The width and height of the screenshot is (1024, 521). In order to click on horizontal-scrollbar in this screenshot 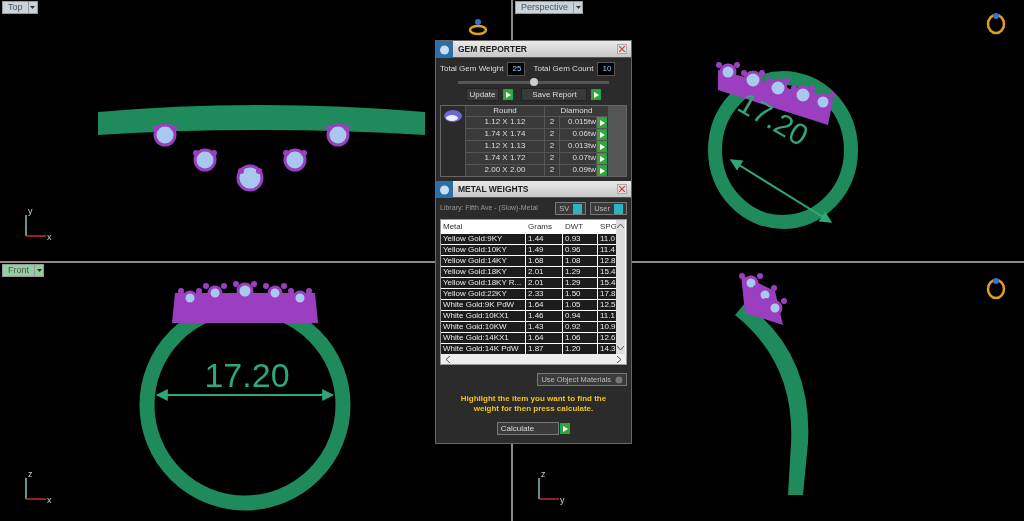, I will do `click(533, 359)`.